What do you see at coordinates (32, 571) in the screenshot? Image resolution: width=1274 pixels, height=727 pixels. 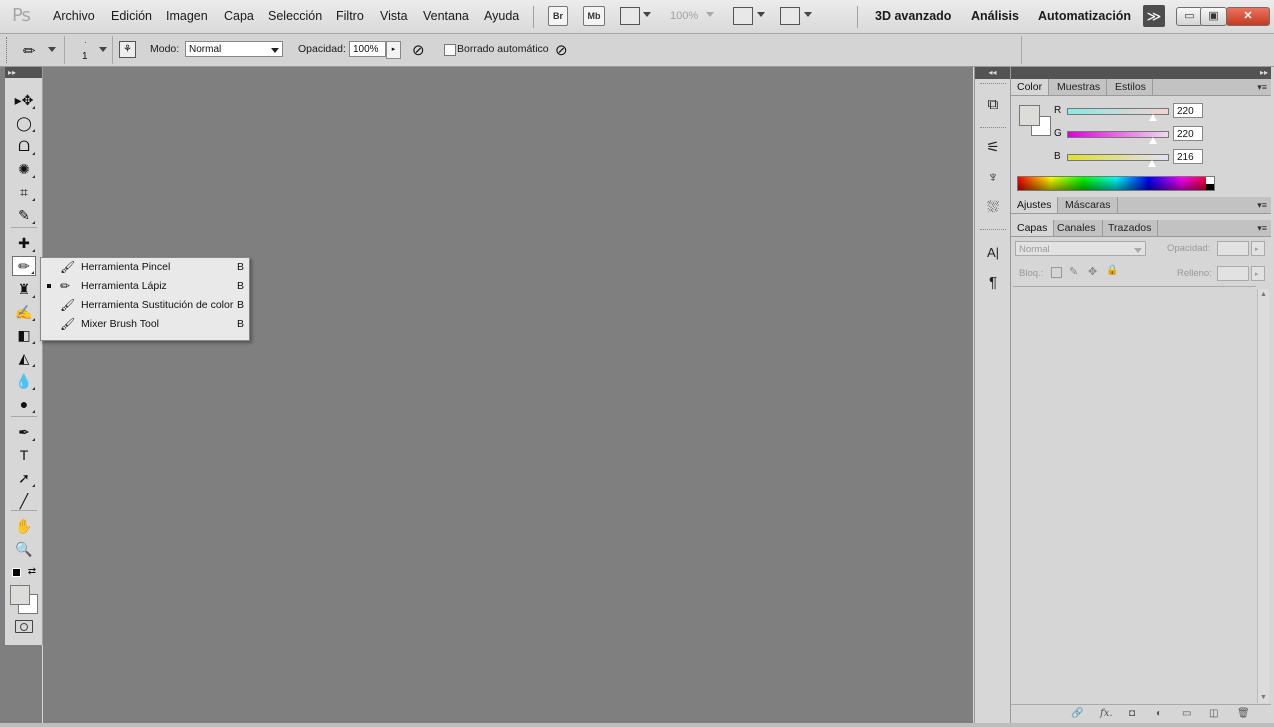 I see `swap-colors-icon: ⇄` at bounding box center [32, 571].